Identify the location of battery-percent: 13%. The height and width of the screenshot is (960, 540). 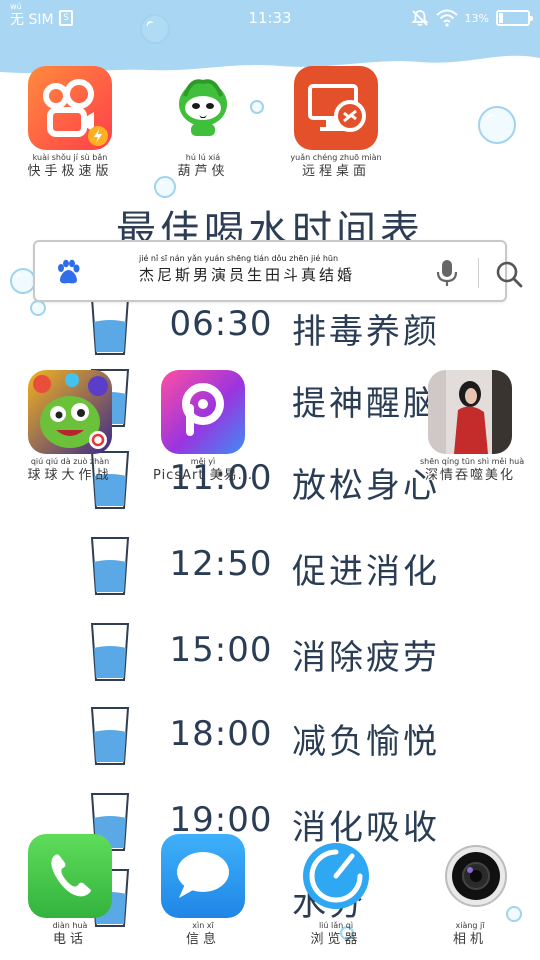
(476, 18).